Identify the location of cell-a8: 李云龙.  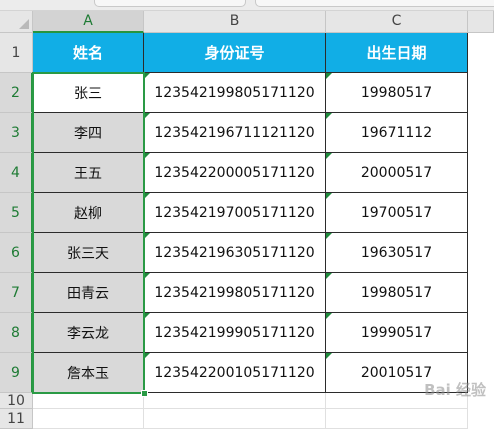
(88, 333).